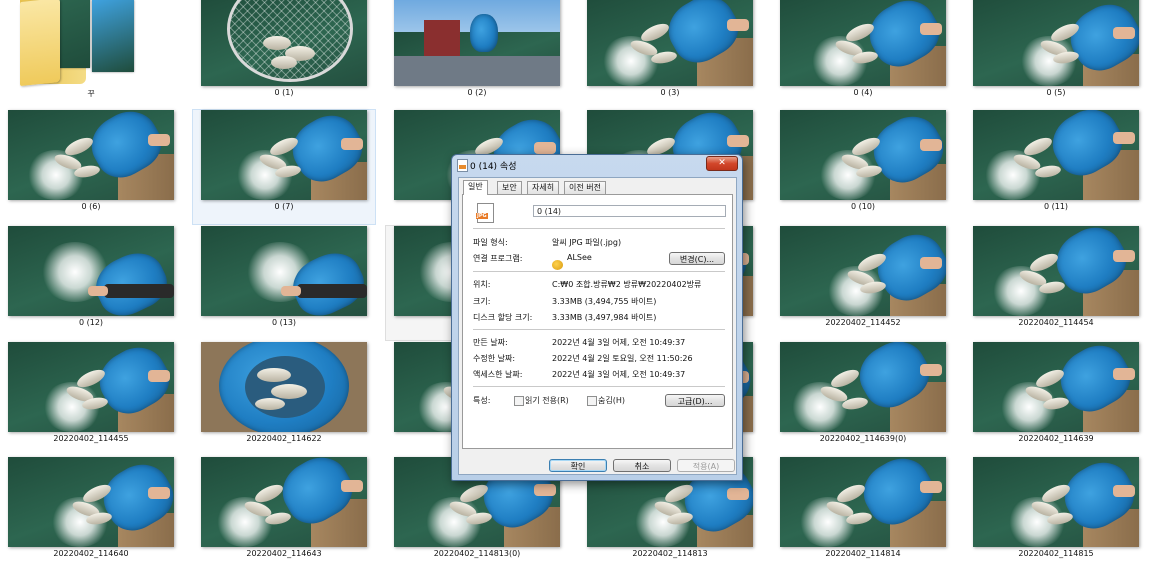 Image resolution: width=1150 pixels, height=572 pixels. What do you see at coordinates (482, 216) in the screenshot?
I see `jpg-icon-text: JPG` at bounding box center [482, 216].